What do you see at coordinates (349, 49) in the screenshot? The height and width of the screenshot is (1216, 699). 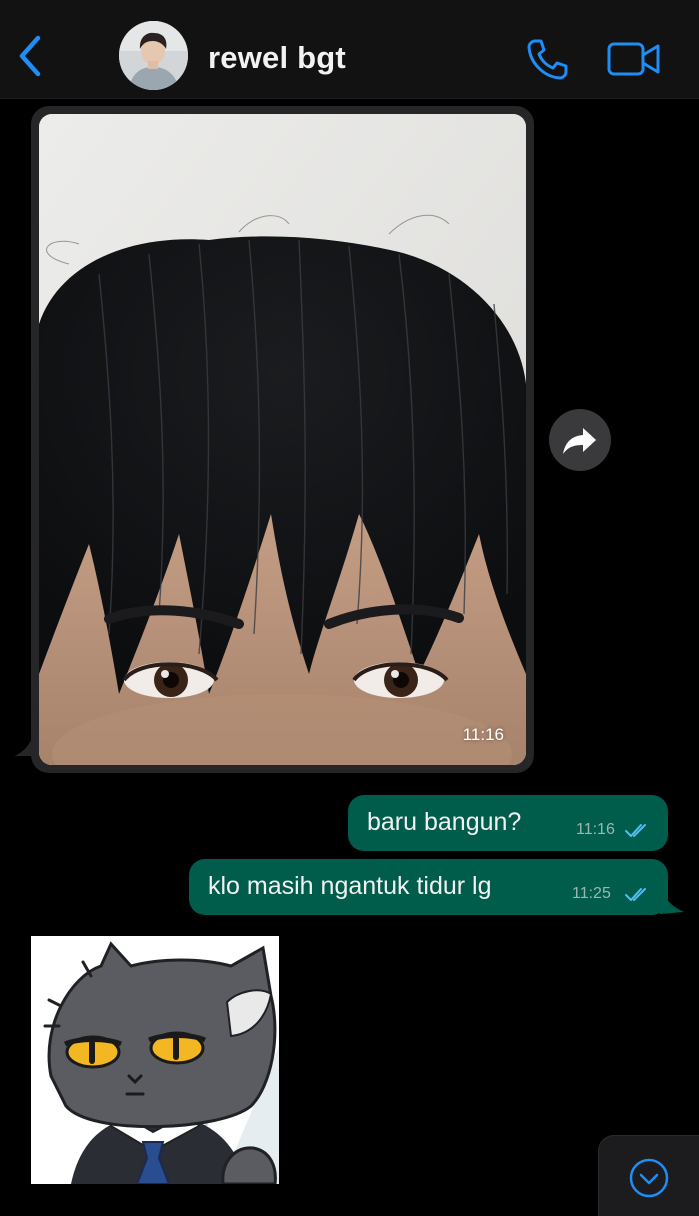 I see `chat-header: rewel bgt` at bounding box center [349, 49].